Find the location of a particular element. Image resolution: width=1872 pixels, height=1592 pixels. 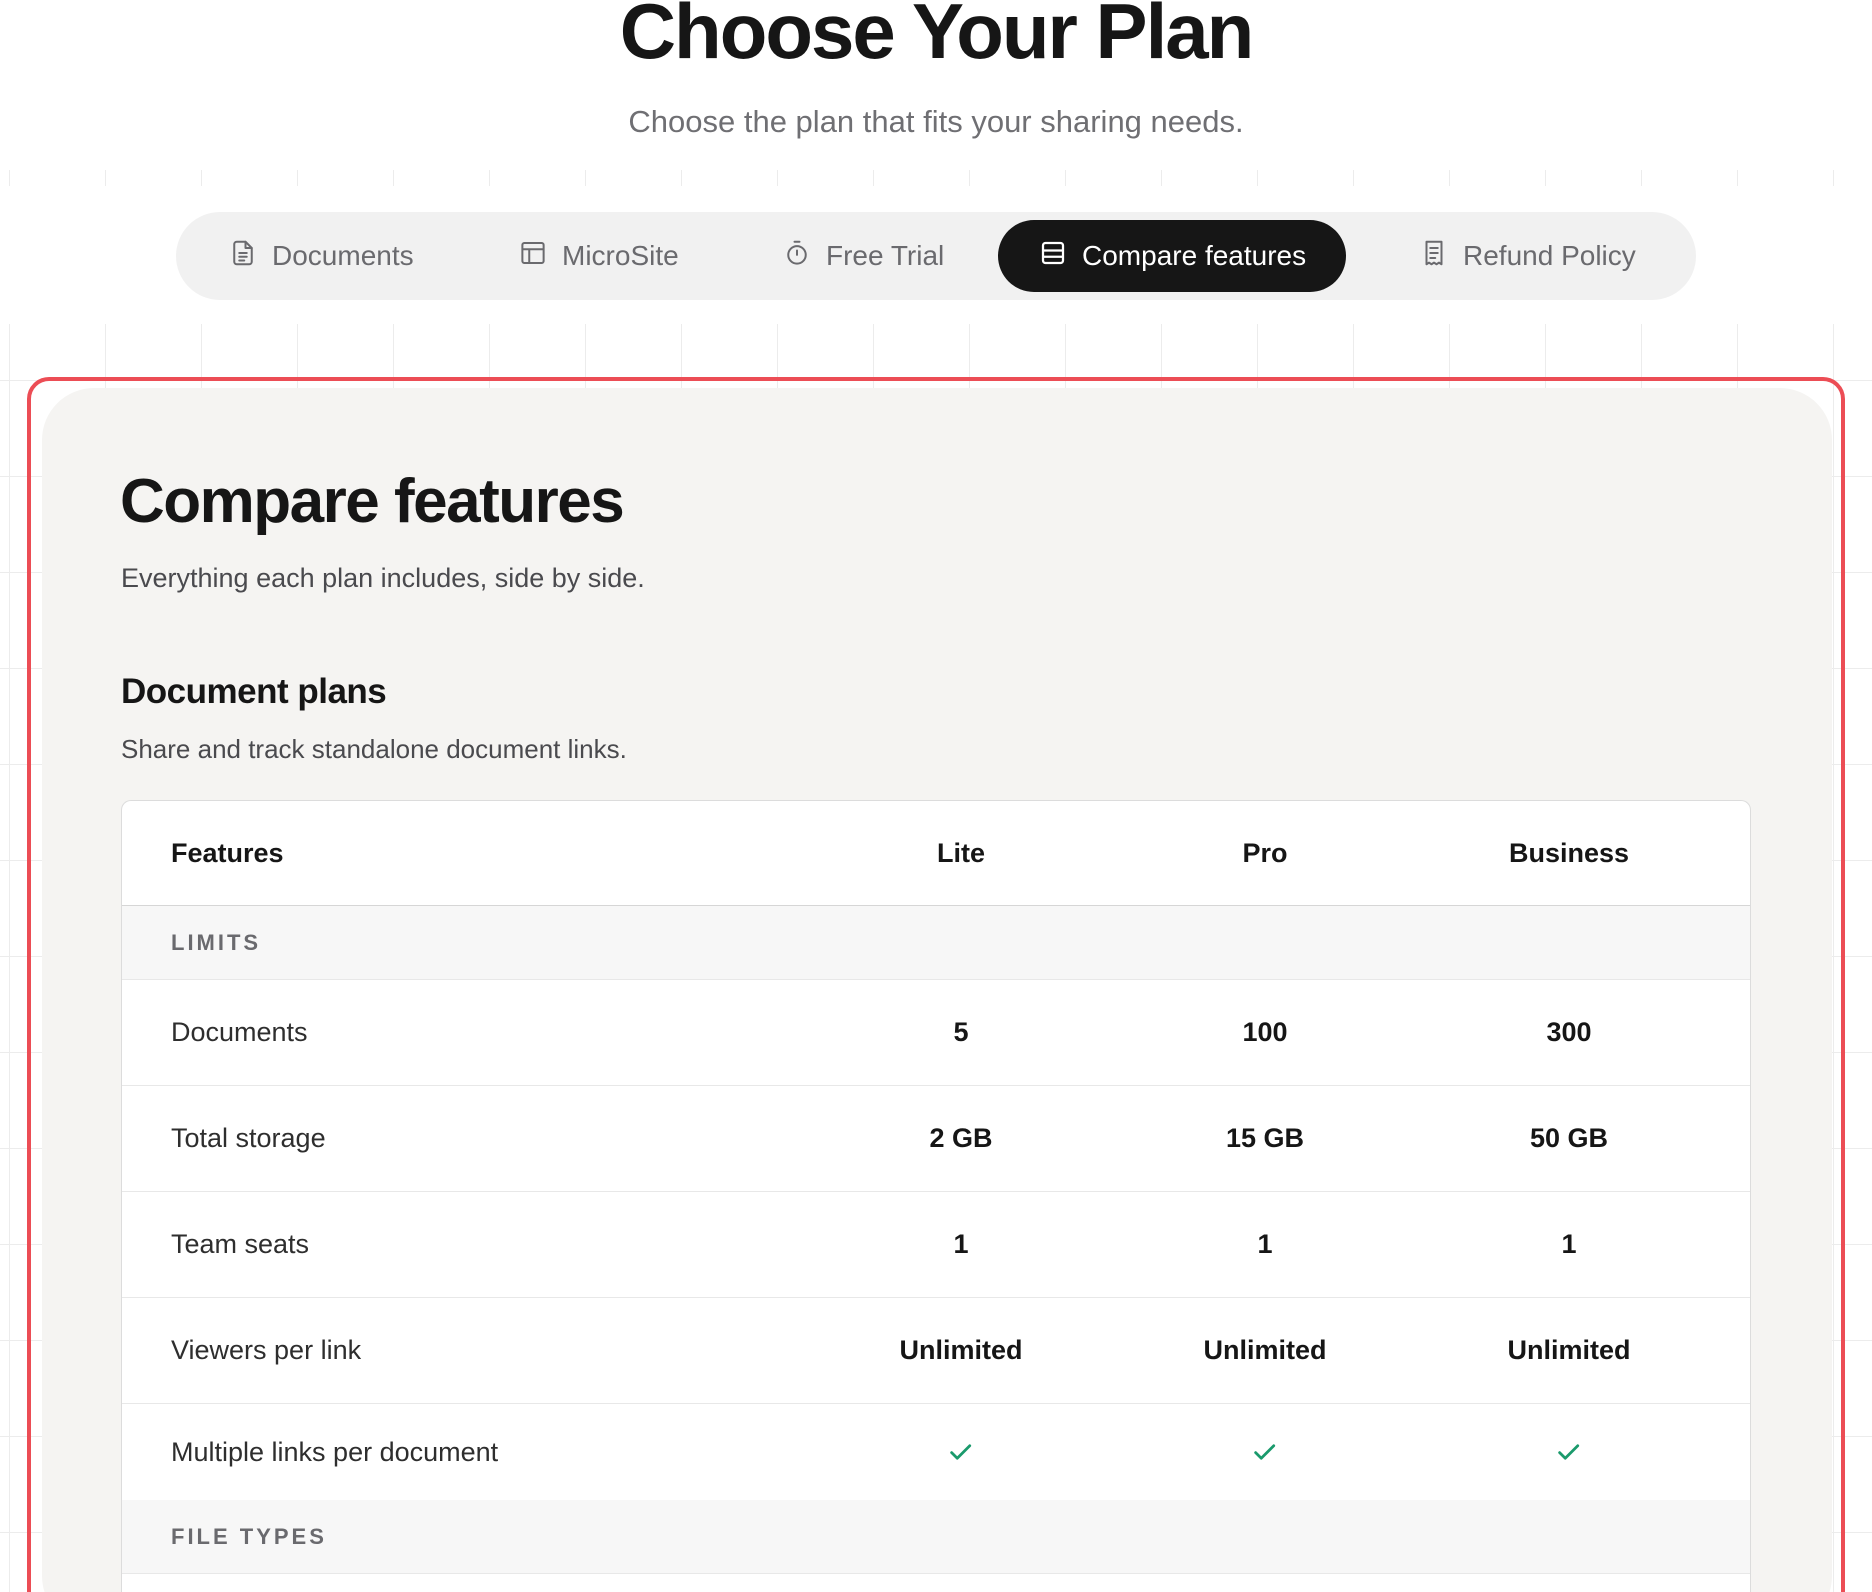

value-pro: 15 GB is located at coordinates (1265, 1138).